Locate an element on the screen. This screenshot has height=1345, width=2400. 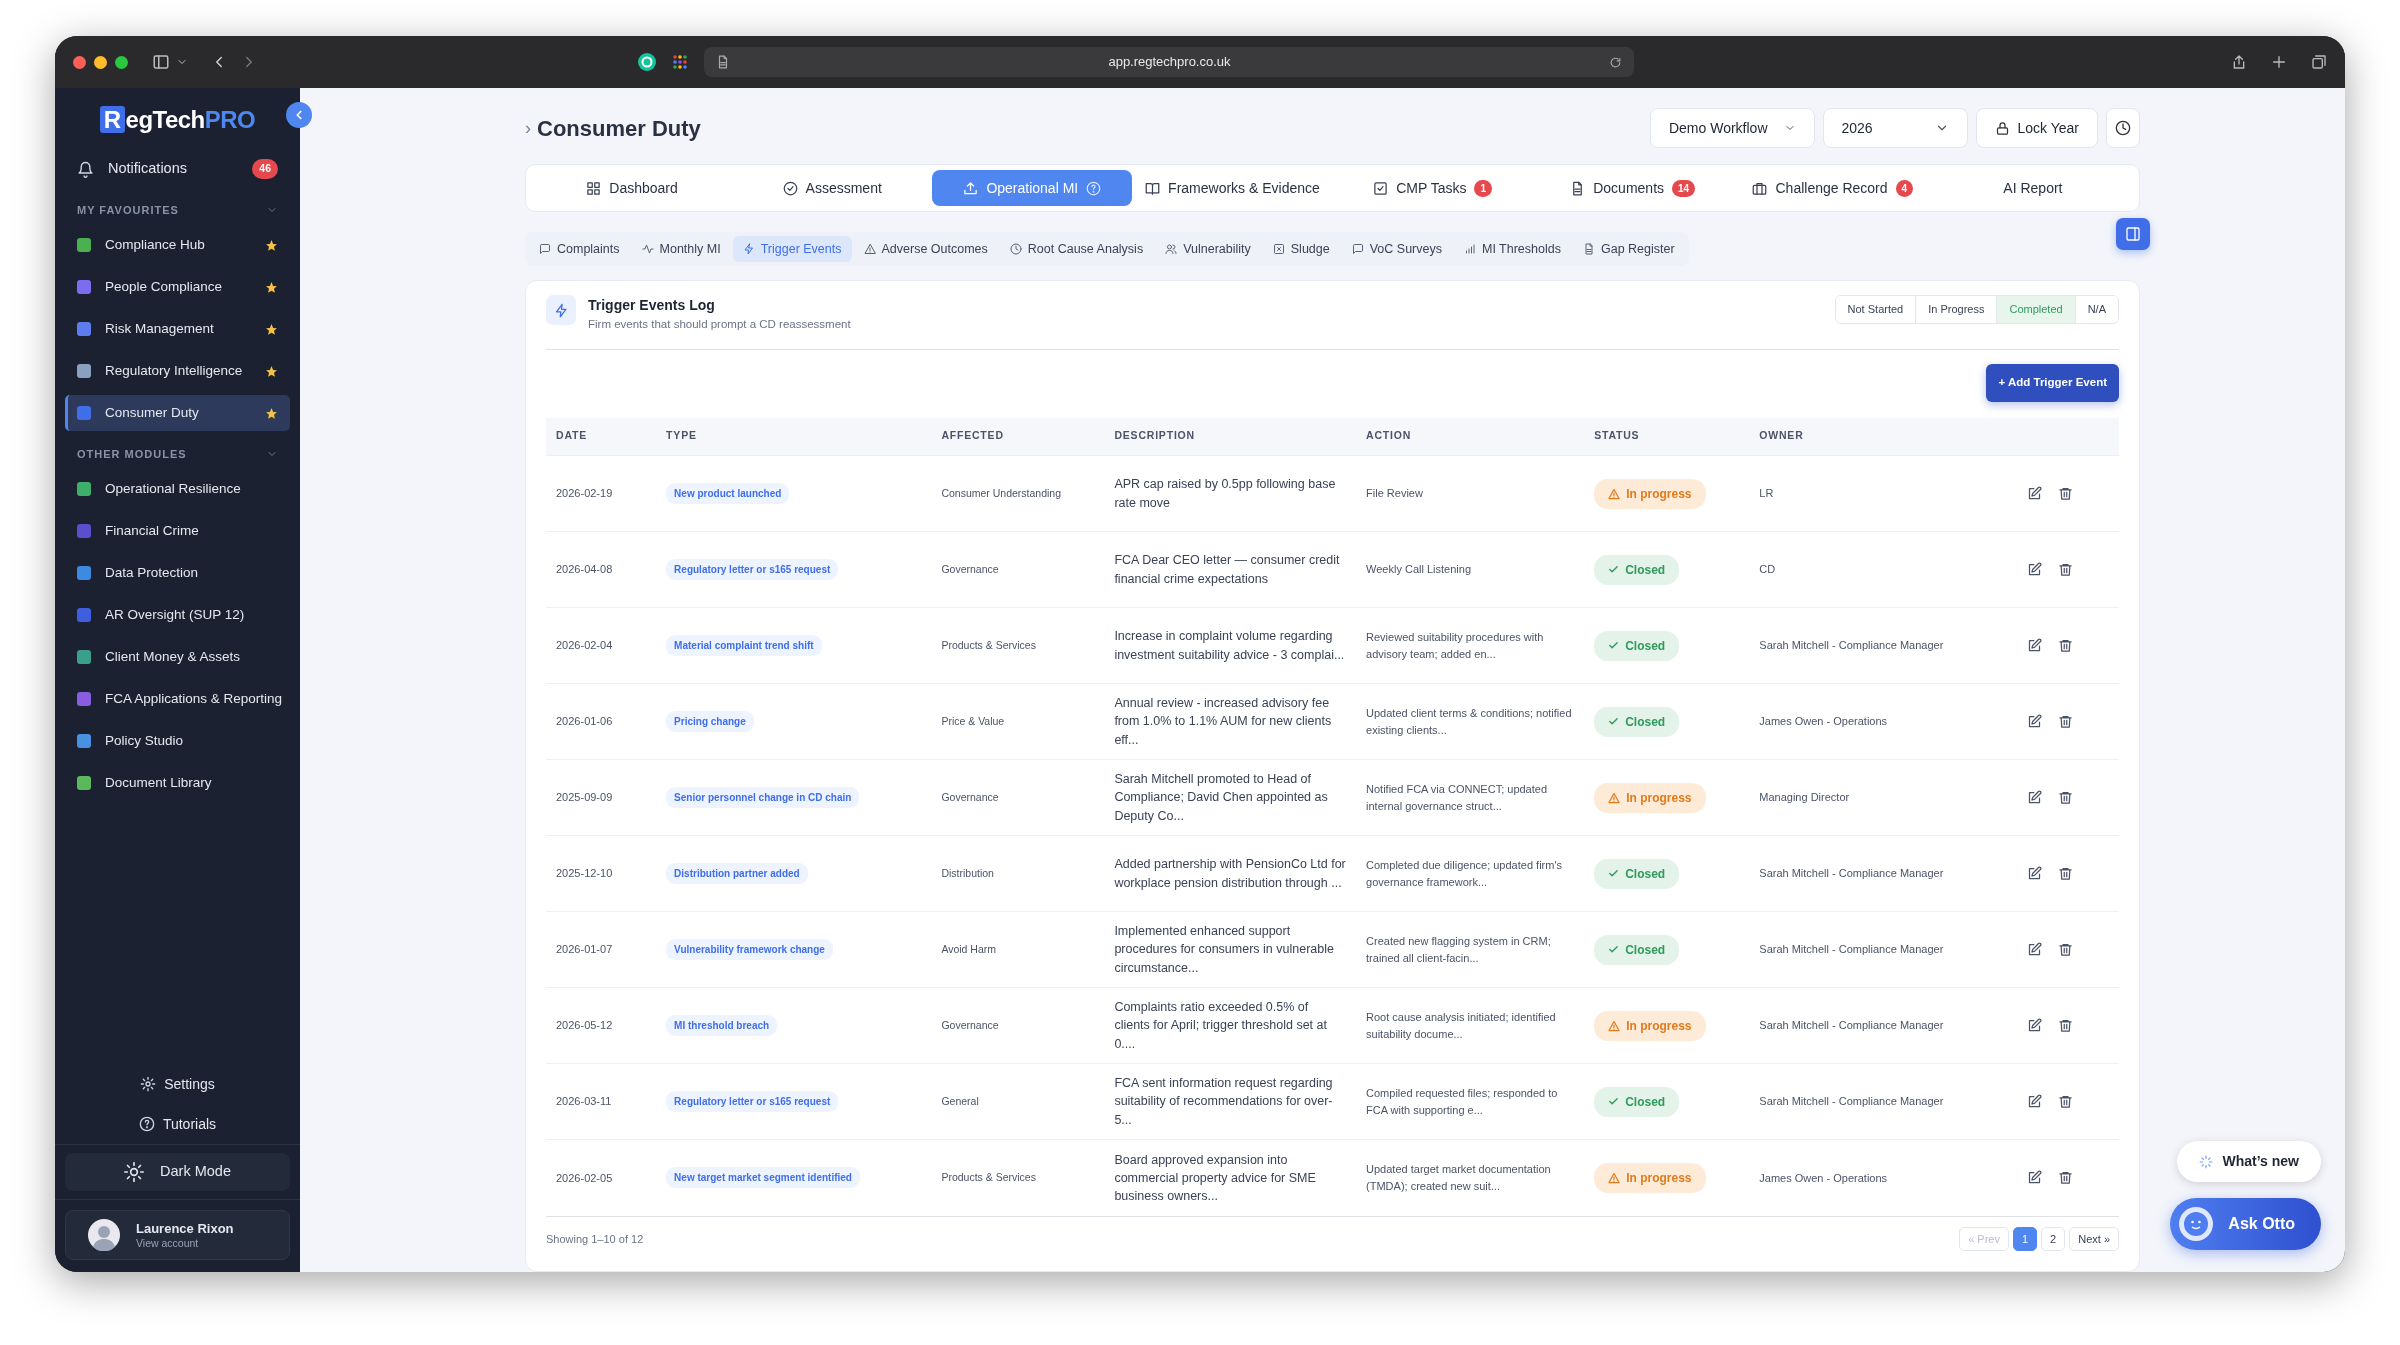
sub-tab: Trigger Events is located at coordinates (792, 249).